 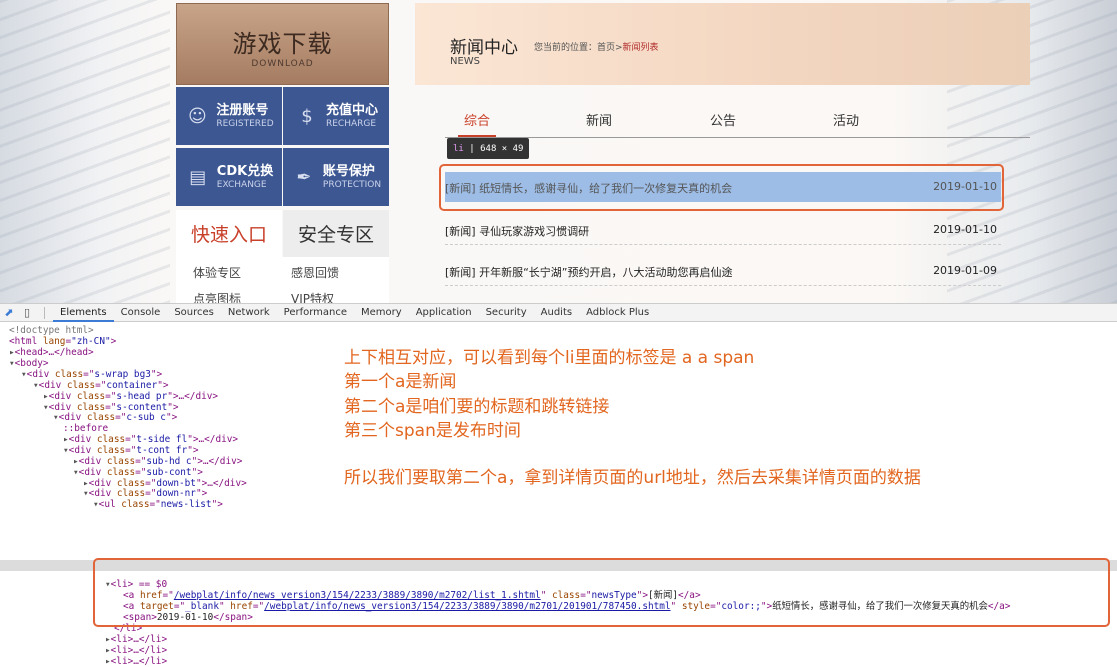 What do you see at coordinates (83, 313) in the screenshot?
I see `tab-elements: Elements` at bounding box center [83, 313].